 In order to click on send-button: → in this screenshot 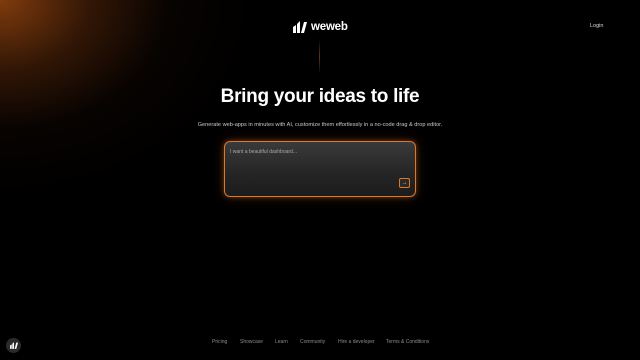, I will do `click(404, 183)`.